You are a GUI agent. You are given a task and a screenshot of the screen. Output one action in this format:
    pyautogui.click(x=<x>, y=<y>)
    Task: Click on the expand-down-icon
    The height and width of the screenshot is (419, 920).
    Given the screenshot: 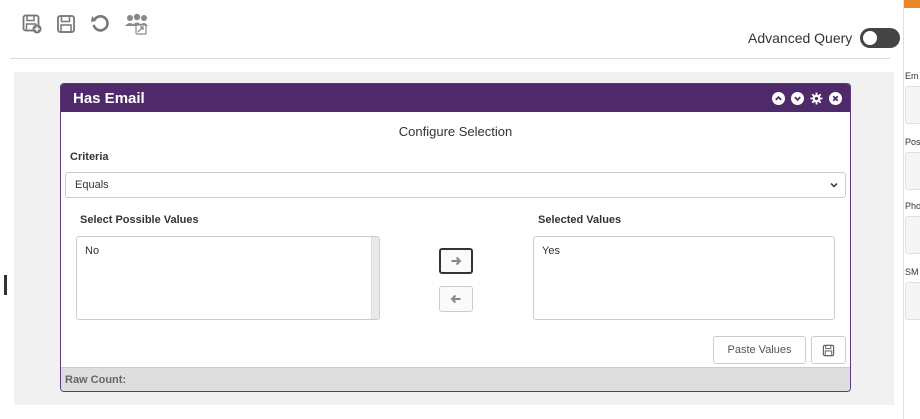 What is the action you would take?
    pyautogui.click(x=797, y=98)
    